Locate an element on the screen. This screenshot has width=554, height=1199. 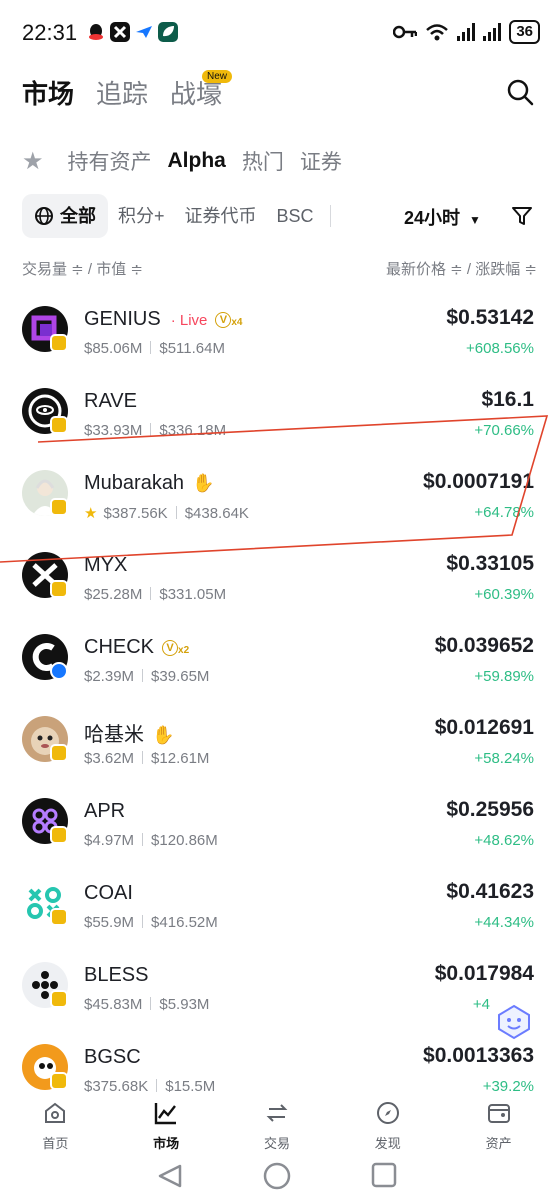
bottom-tab-trade: 交易 is located at coordinates (277, 1122).